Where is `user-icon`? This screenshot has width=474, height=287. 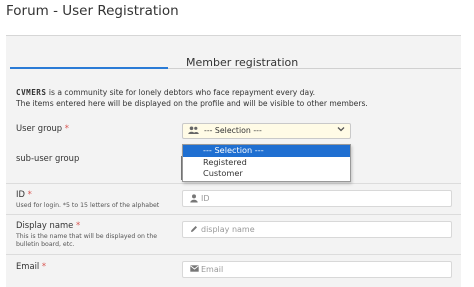 user-icon is located at coordinates (194, 199).